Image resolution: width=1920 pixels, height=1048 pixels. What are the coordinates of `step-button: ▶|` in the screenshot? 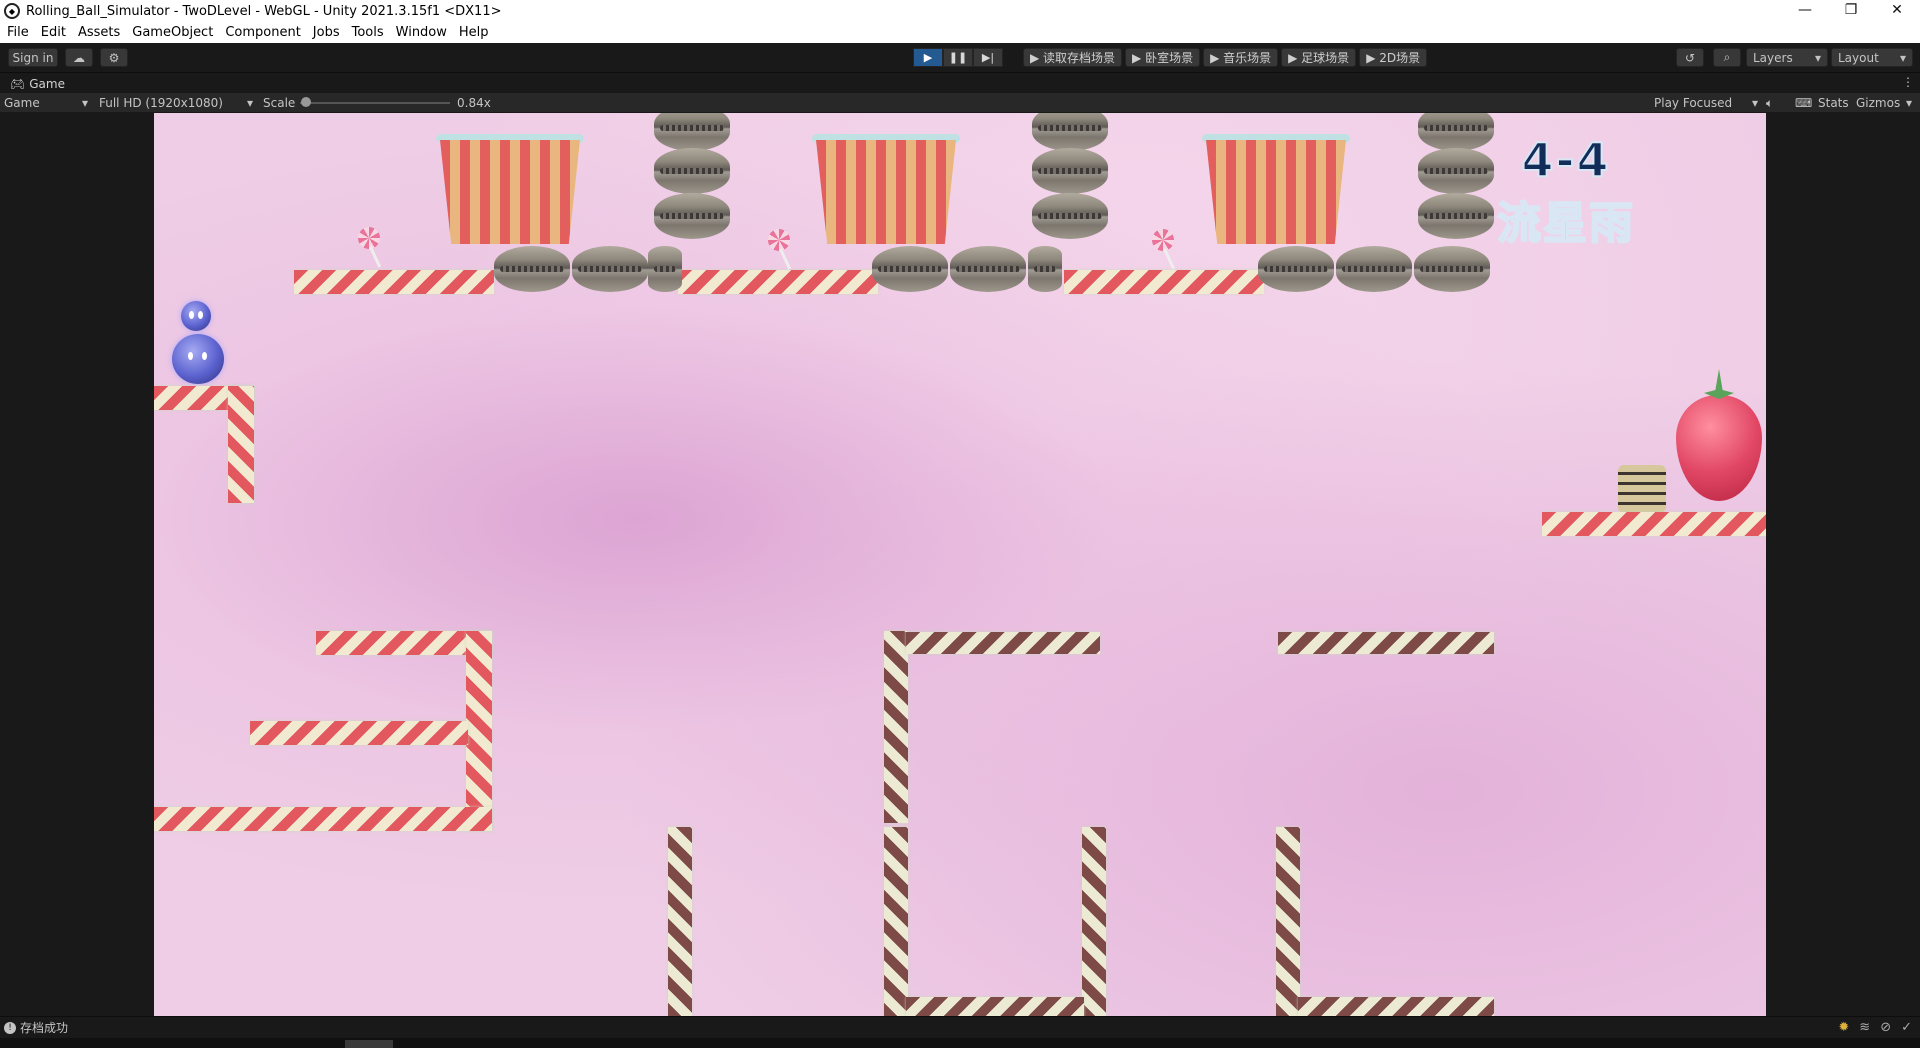 It's located at (988, 57).